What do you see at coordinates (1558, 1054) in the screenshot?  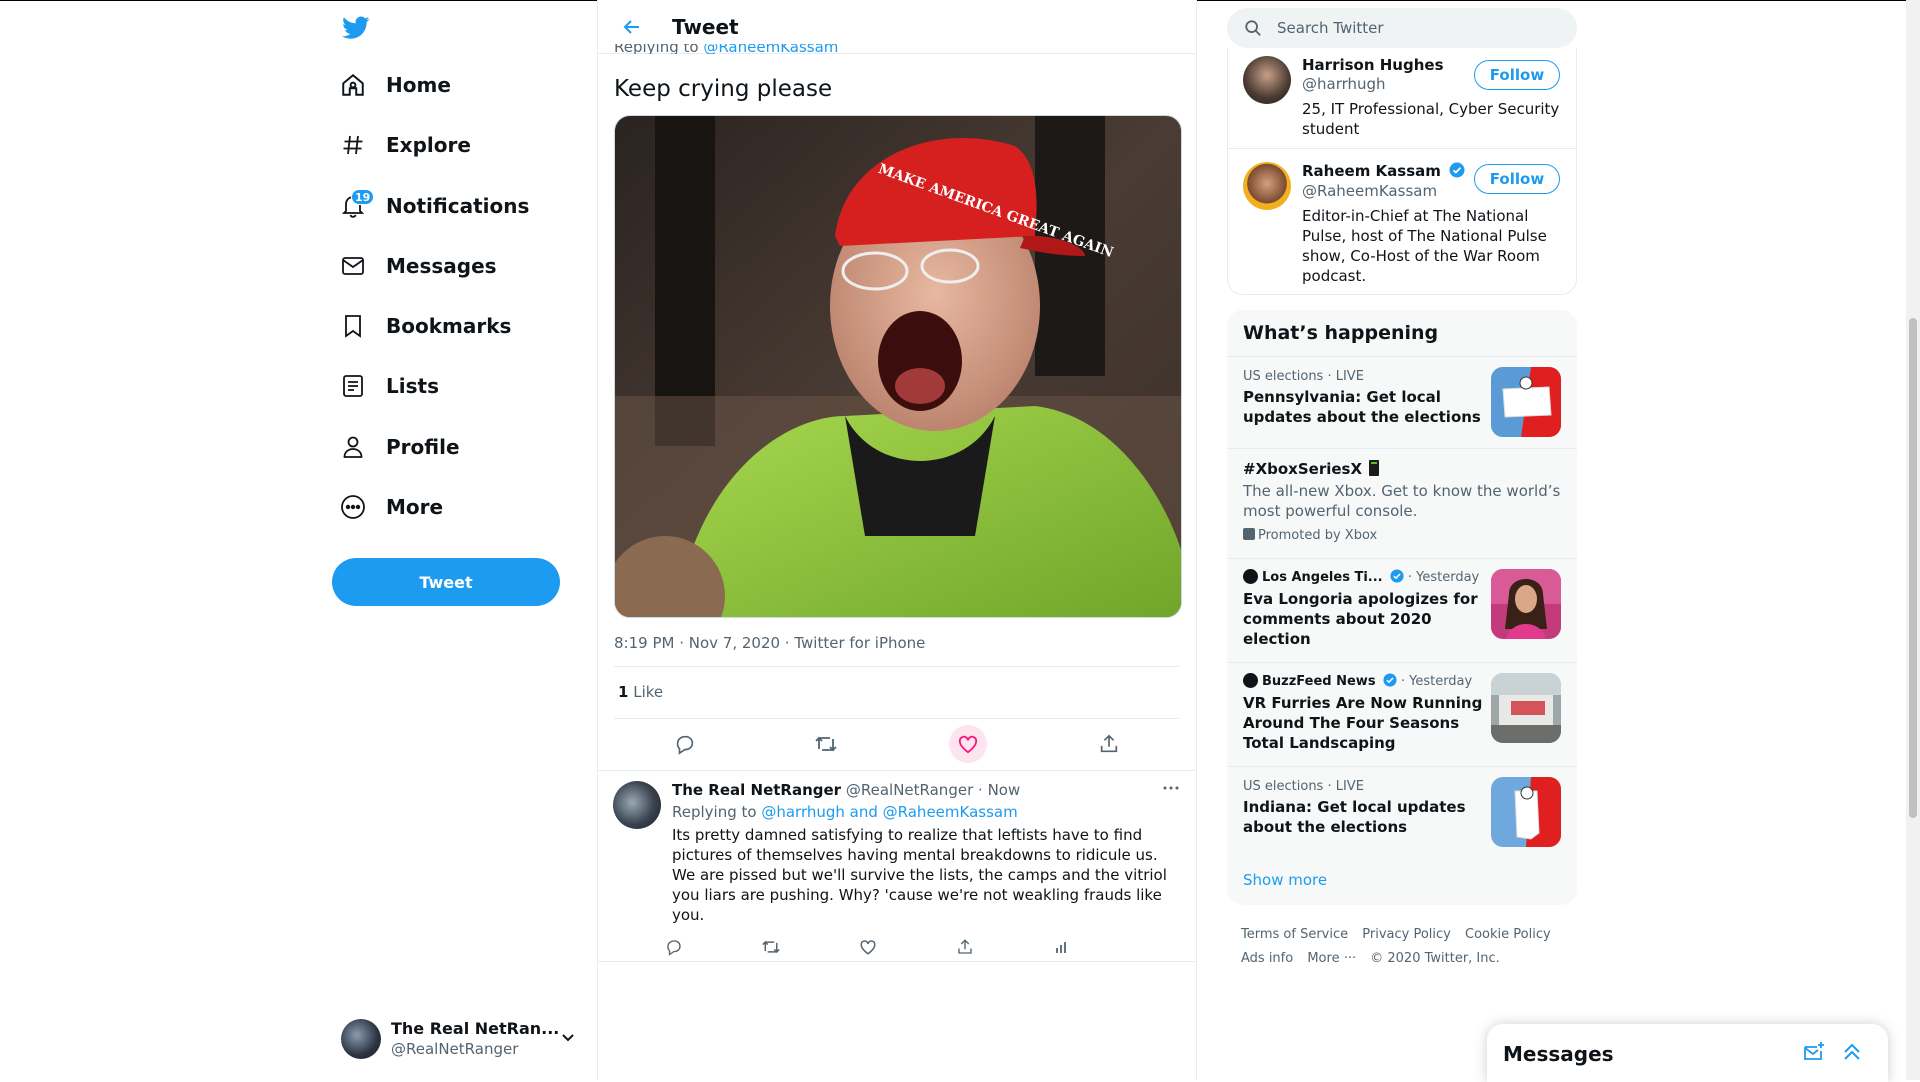 I see `messages-drawer-title: Messages` at bounding box center [1558, 1054].